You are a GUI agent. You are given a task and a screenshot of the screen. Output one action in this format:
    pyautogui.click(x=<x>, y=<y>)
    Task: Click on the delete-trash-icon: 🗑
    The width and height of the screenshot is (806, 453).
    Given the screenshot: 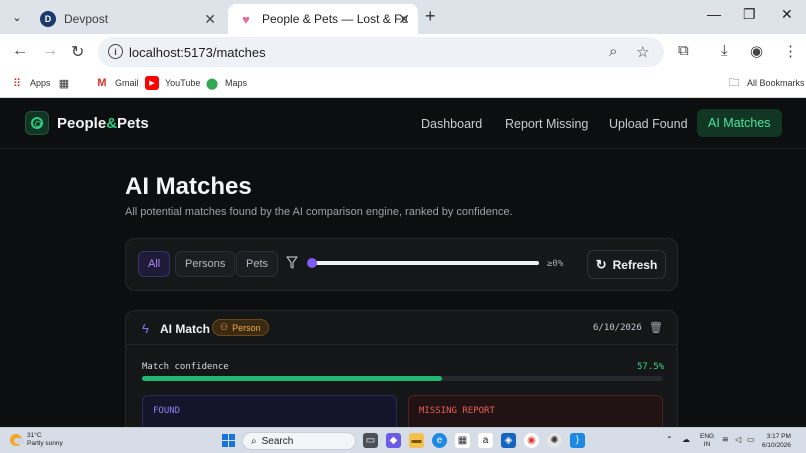 What is the action you would take?
    pyautogui.click(x=656, y=327)
    